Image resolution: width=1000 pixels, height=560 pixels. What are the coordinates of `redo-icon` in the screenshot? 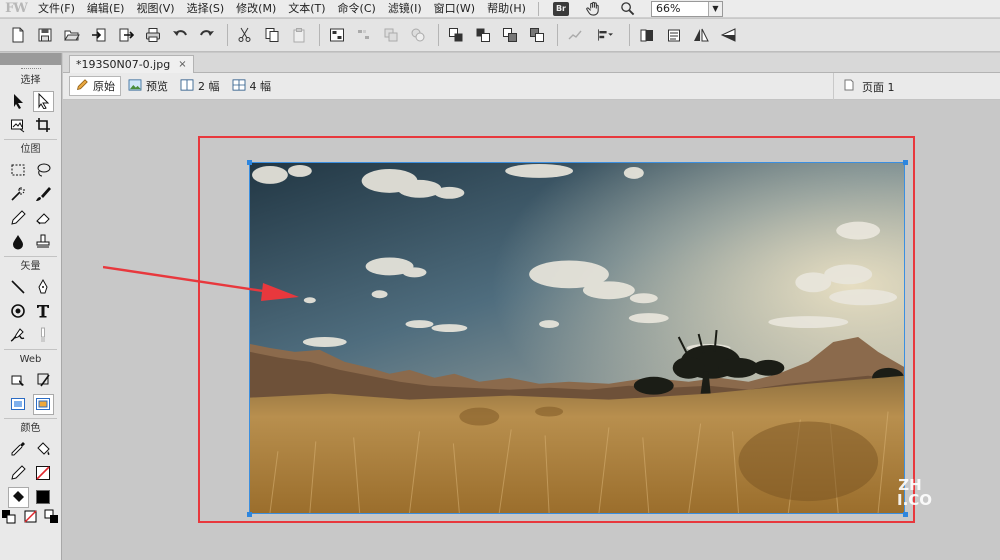 It's located at (206, 35).